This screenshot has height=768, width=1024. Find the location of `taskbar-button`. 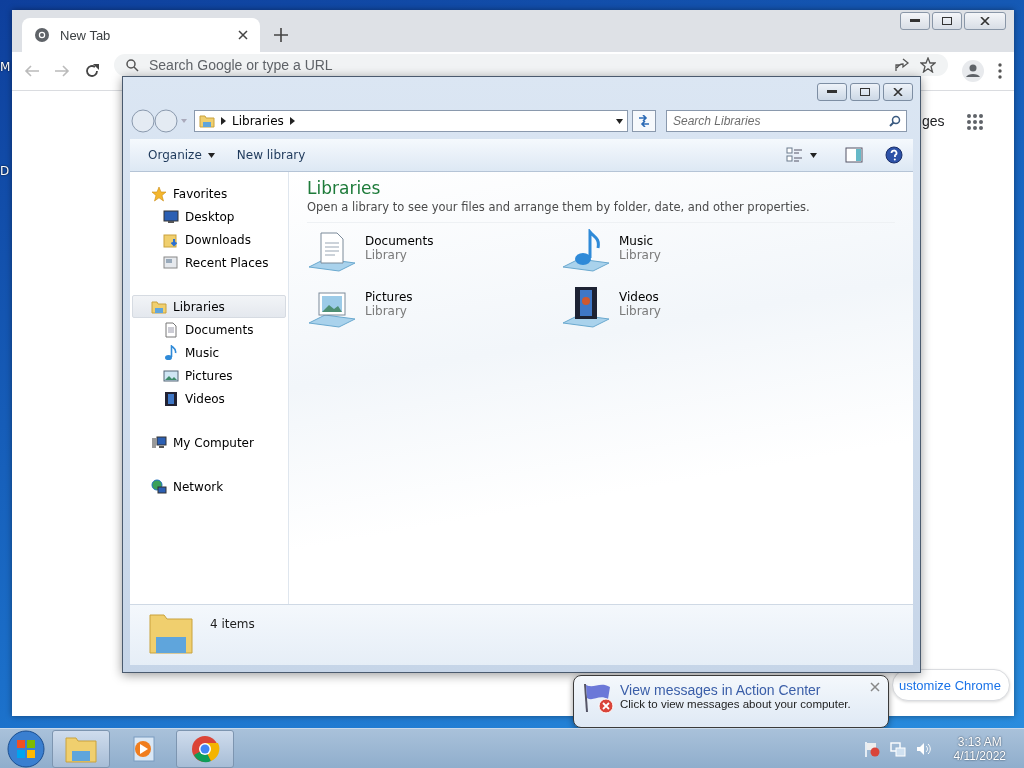

taskbar-button is located at coordinates (205, 749).